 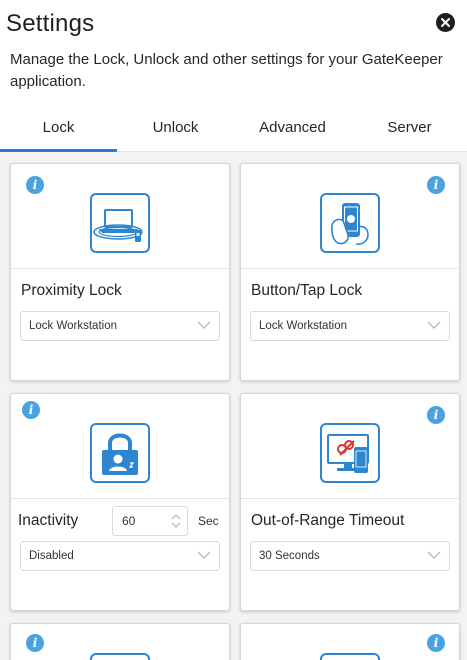 I want to click on out-of-range-select: 30 Seconds, so click(x=350, y=556).